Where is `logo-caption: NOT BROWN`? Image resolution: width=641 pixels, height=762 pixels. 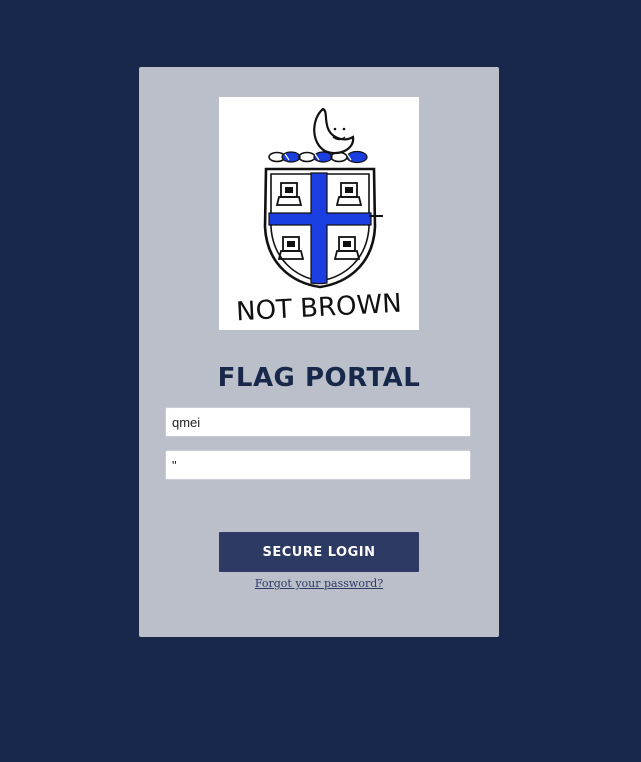 logo-caption: NOT BROWN is located at coordinates (318, 308).